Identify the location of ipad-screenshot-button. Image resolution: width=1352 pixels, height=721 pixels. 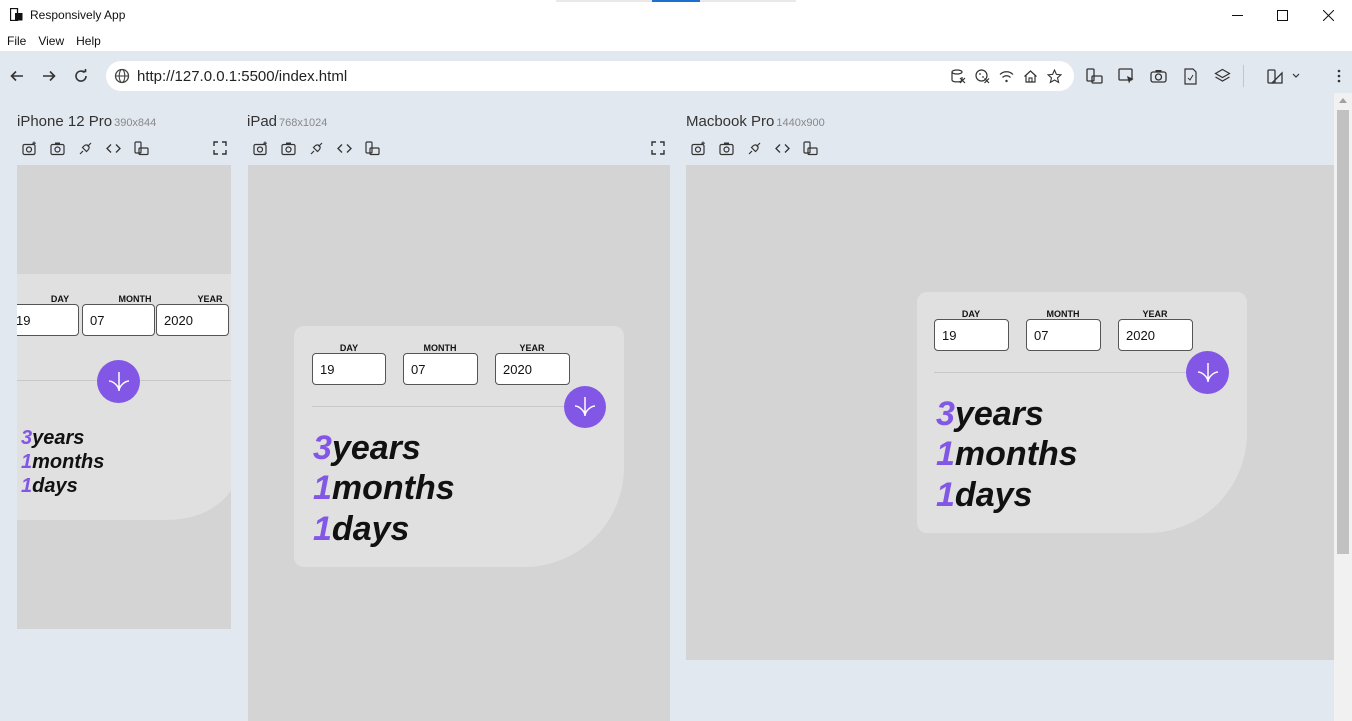
(260, 148).